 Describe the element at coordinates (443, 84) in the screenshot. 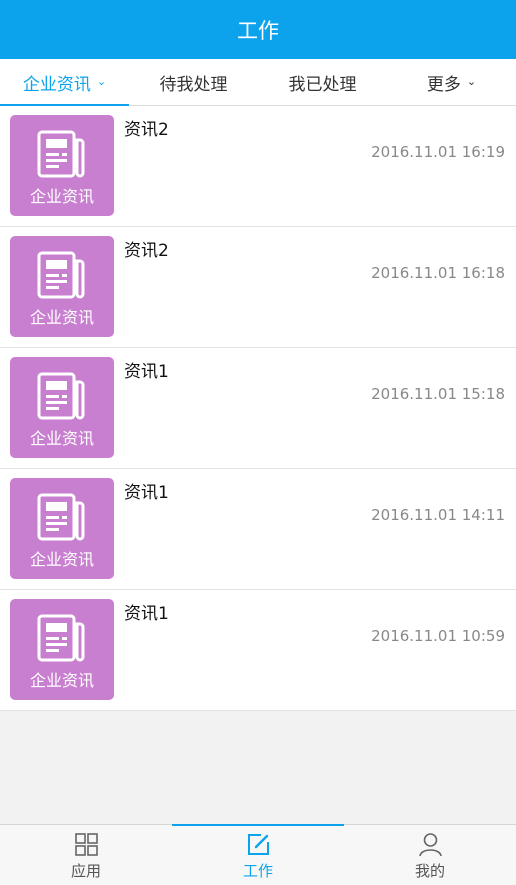

I see `tab-label: 更多` at that location.